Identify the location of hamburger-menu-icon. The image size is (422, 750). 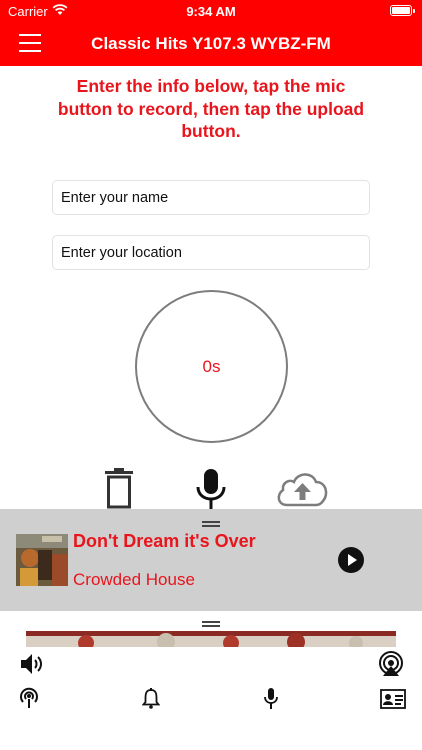
(30, 43).